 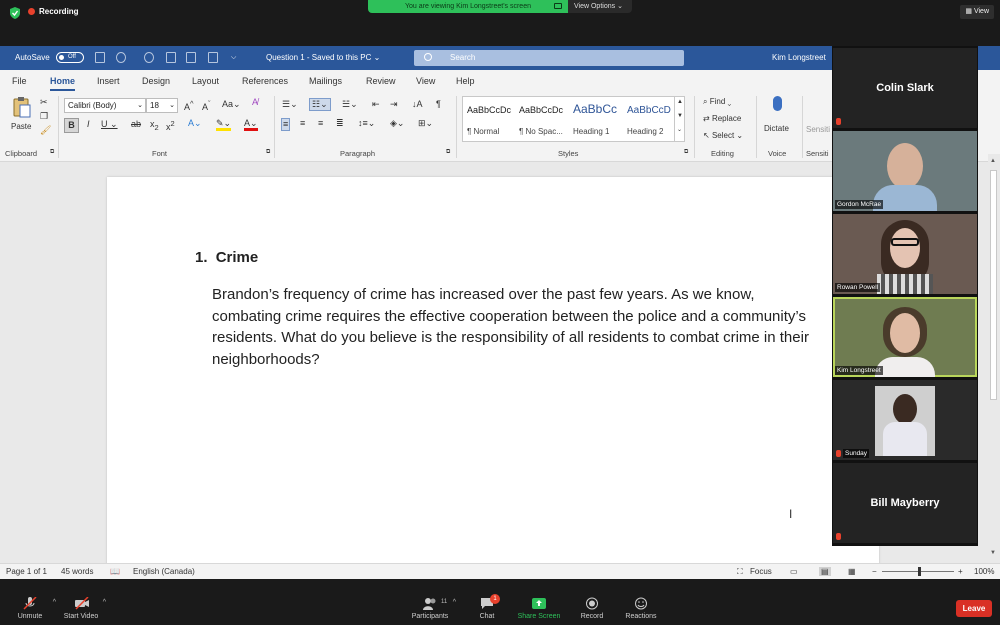 I want to click on tab-view: View, so click(x=425, y=81).